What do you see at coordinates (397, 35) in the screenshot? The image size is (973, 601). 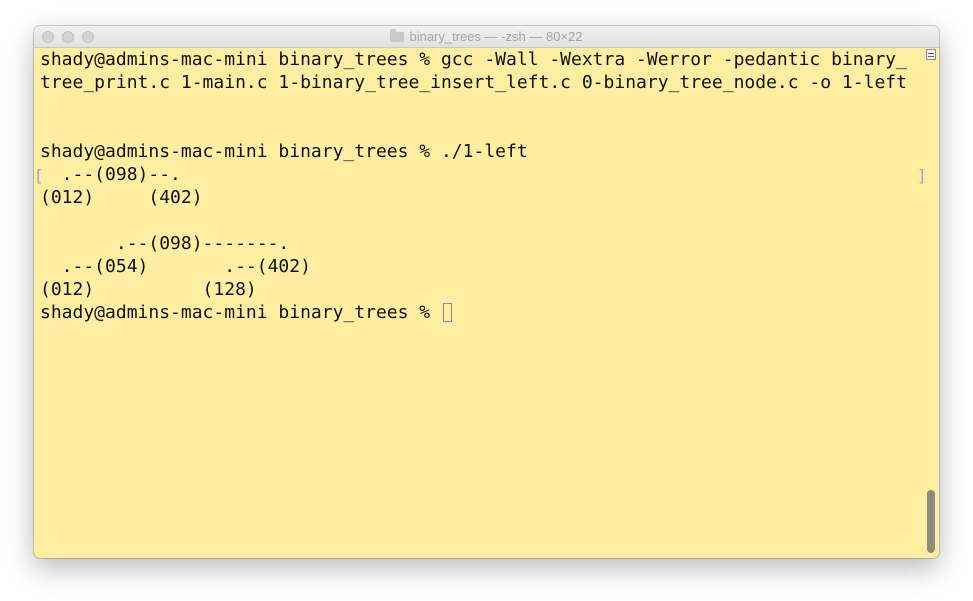 I see `folder-icon` at bounding box center [397, 35].